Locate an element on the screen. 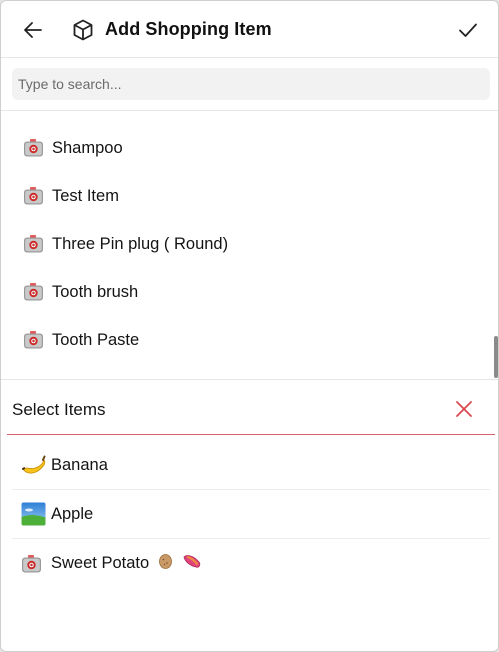  selected-items-heading: Select Items is located at coordinates (59, 409).